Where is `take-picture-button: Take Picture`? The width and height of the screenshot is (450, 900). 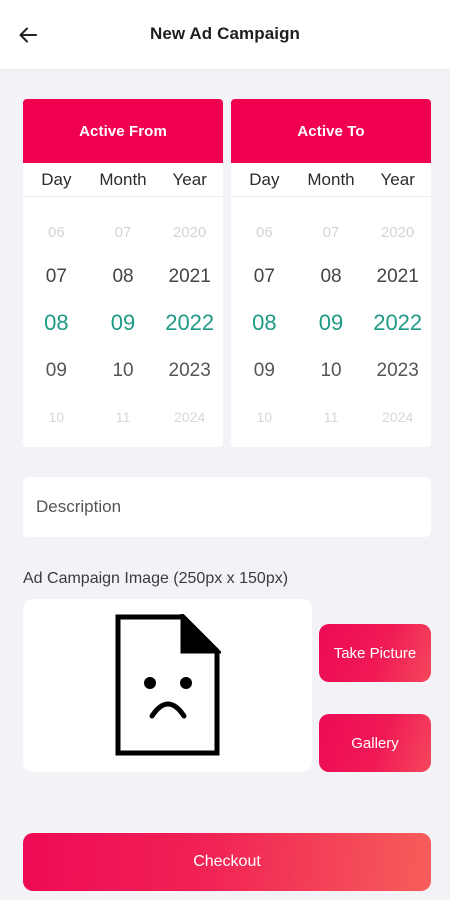
take-picture-button: Take Picture is located at coordinates (375, 653).